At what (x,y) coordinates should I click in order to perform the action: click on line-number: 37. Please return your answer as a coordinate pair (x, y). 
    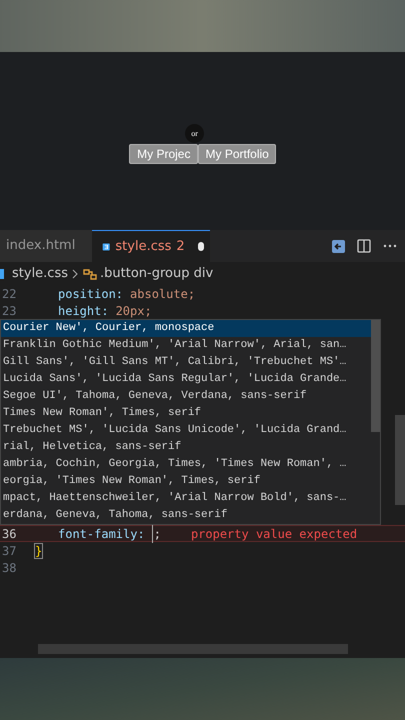
    Looking at the image, I should click on (9, 551).